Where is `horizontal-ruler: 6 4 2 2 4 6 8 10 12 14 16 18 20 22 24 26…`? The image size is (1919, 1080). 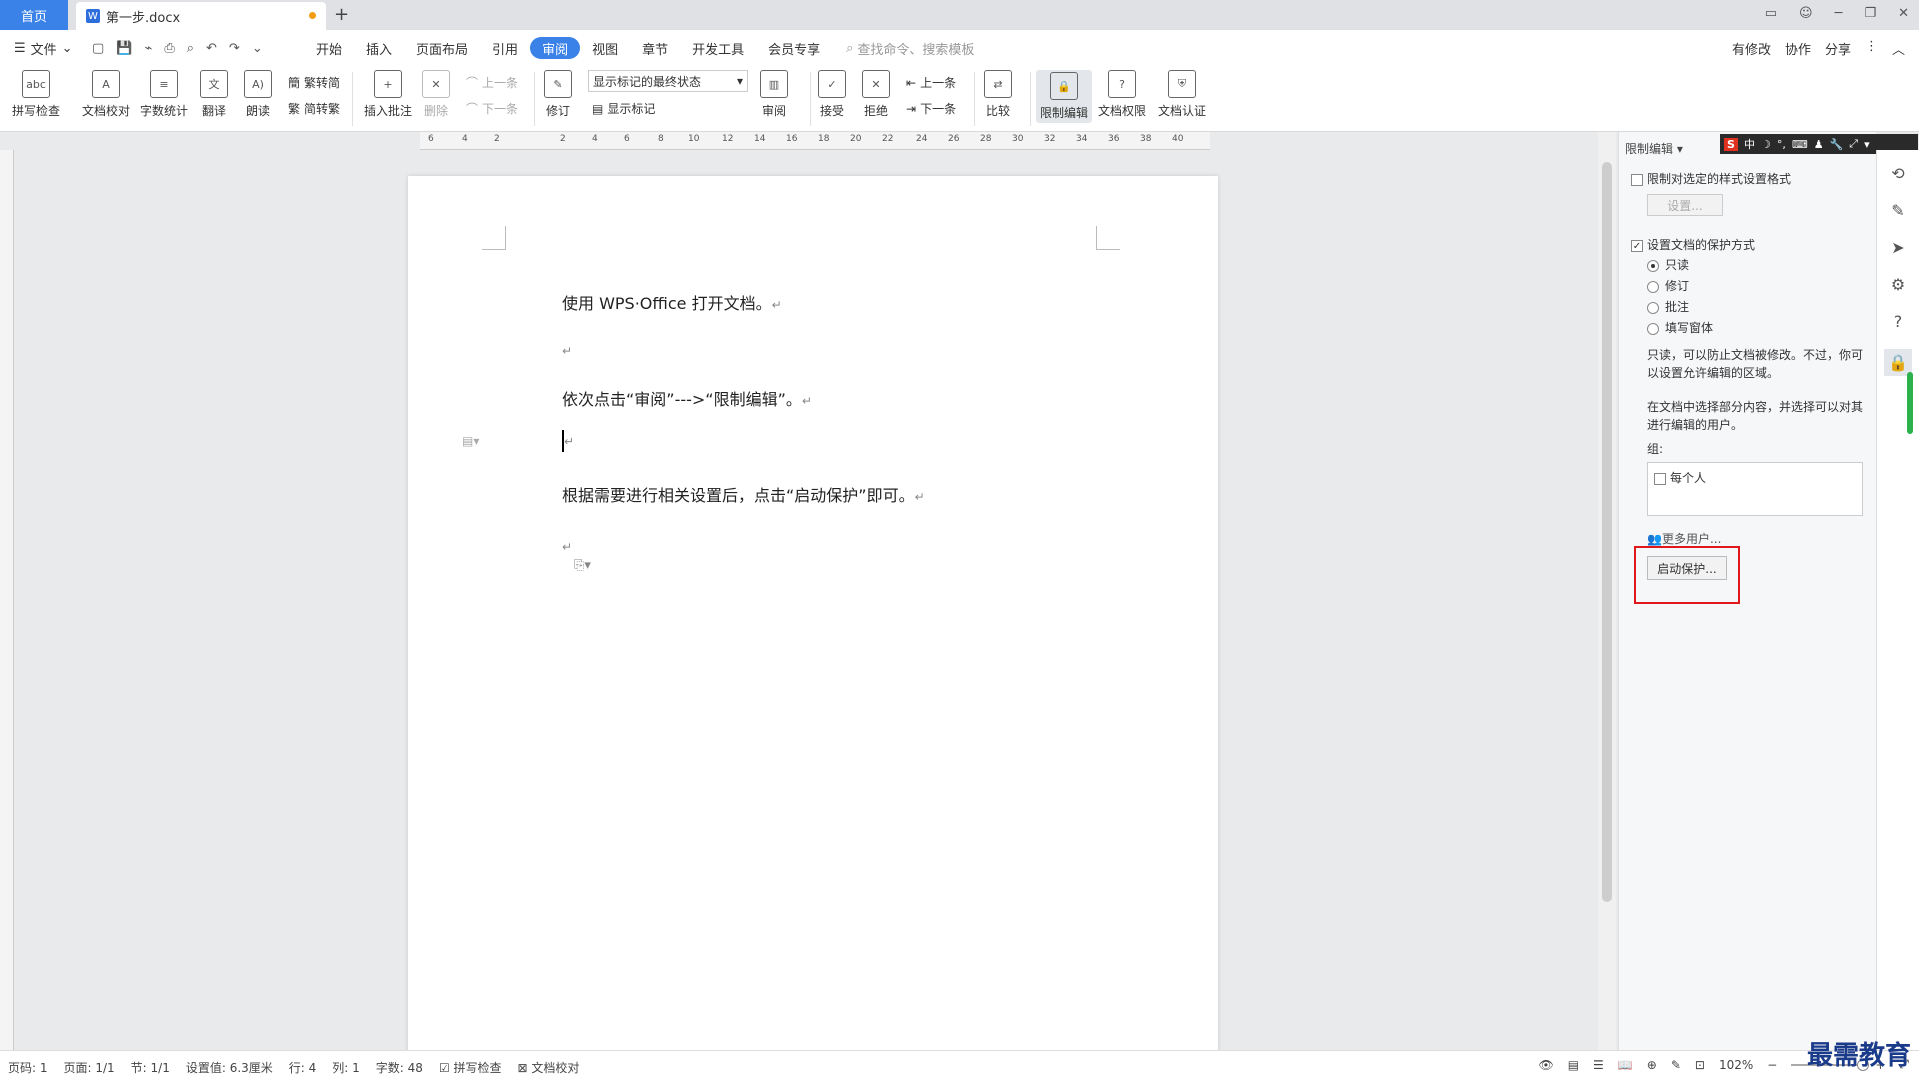 horizontal-ruler: 6 4 2 2 4 6 8 10 12 14 16 18 20 22 24 26… is located at coordinates (815, 141).